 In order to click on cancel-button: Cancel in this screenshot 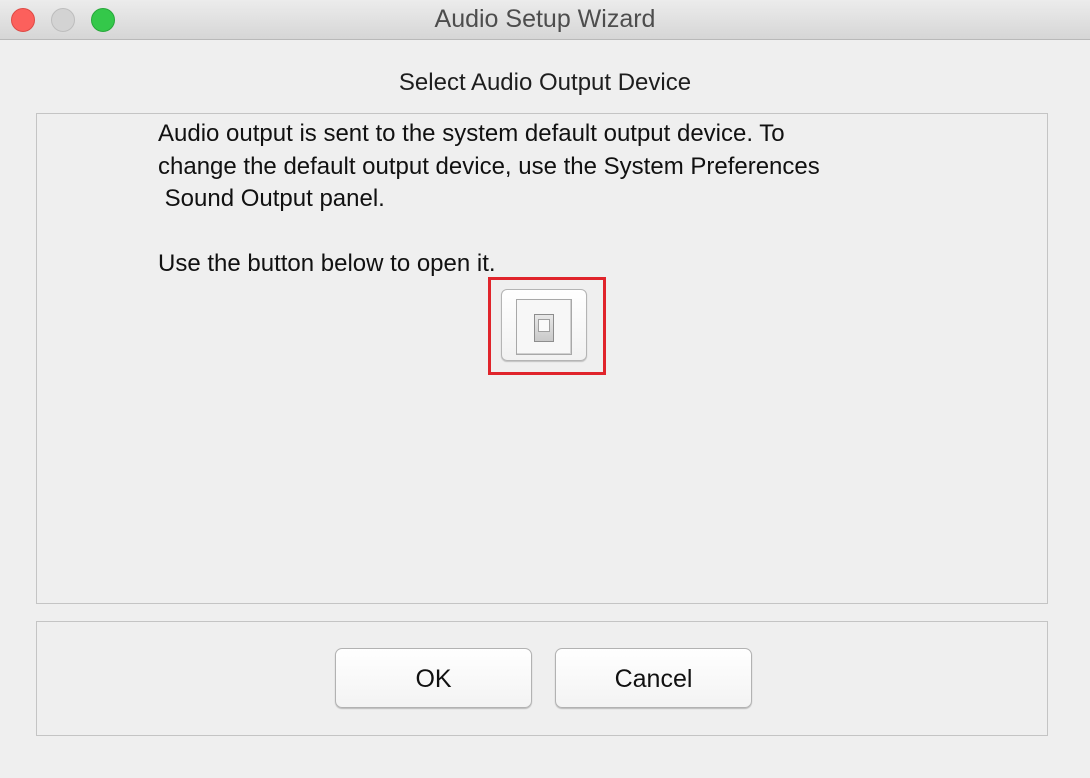, I will do `click(653, 678)`.